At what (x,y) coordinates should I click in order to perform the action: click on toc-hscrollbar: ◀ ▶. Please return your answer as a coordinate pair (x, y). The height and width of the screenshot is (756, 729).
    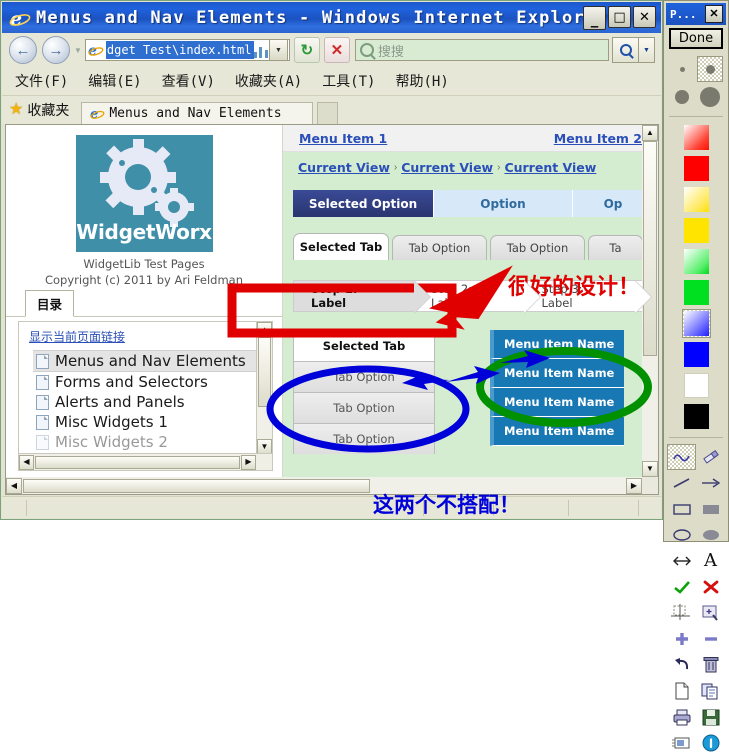
    Looking at the image, I should click on (145, 462).